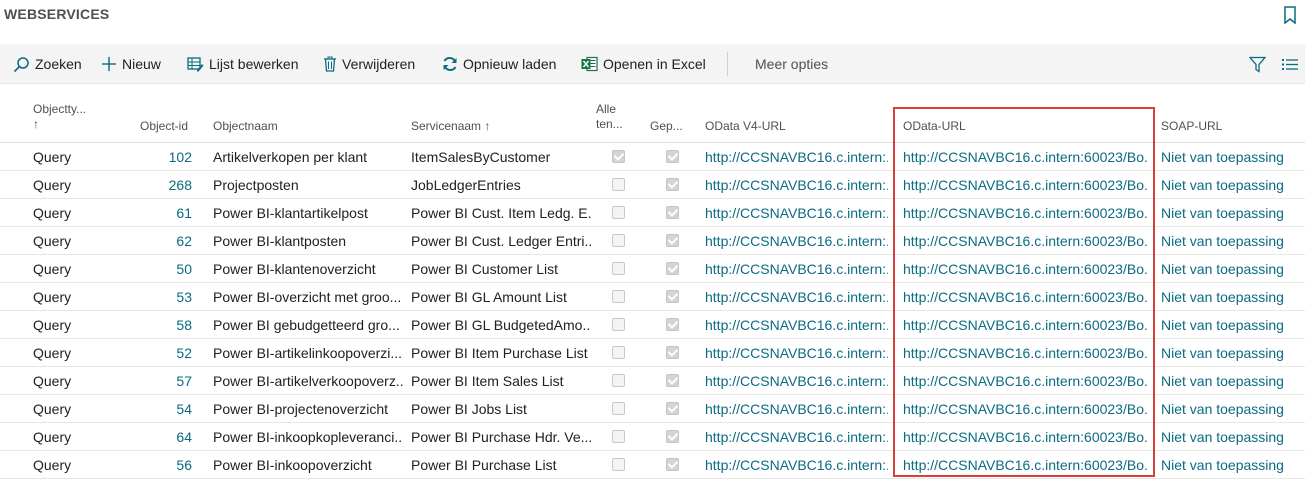  What do you see at coordinates (109, 64) in the screenshot?
I see `plus-icon` at bounding box center [109, 64].